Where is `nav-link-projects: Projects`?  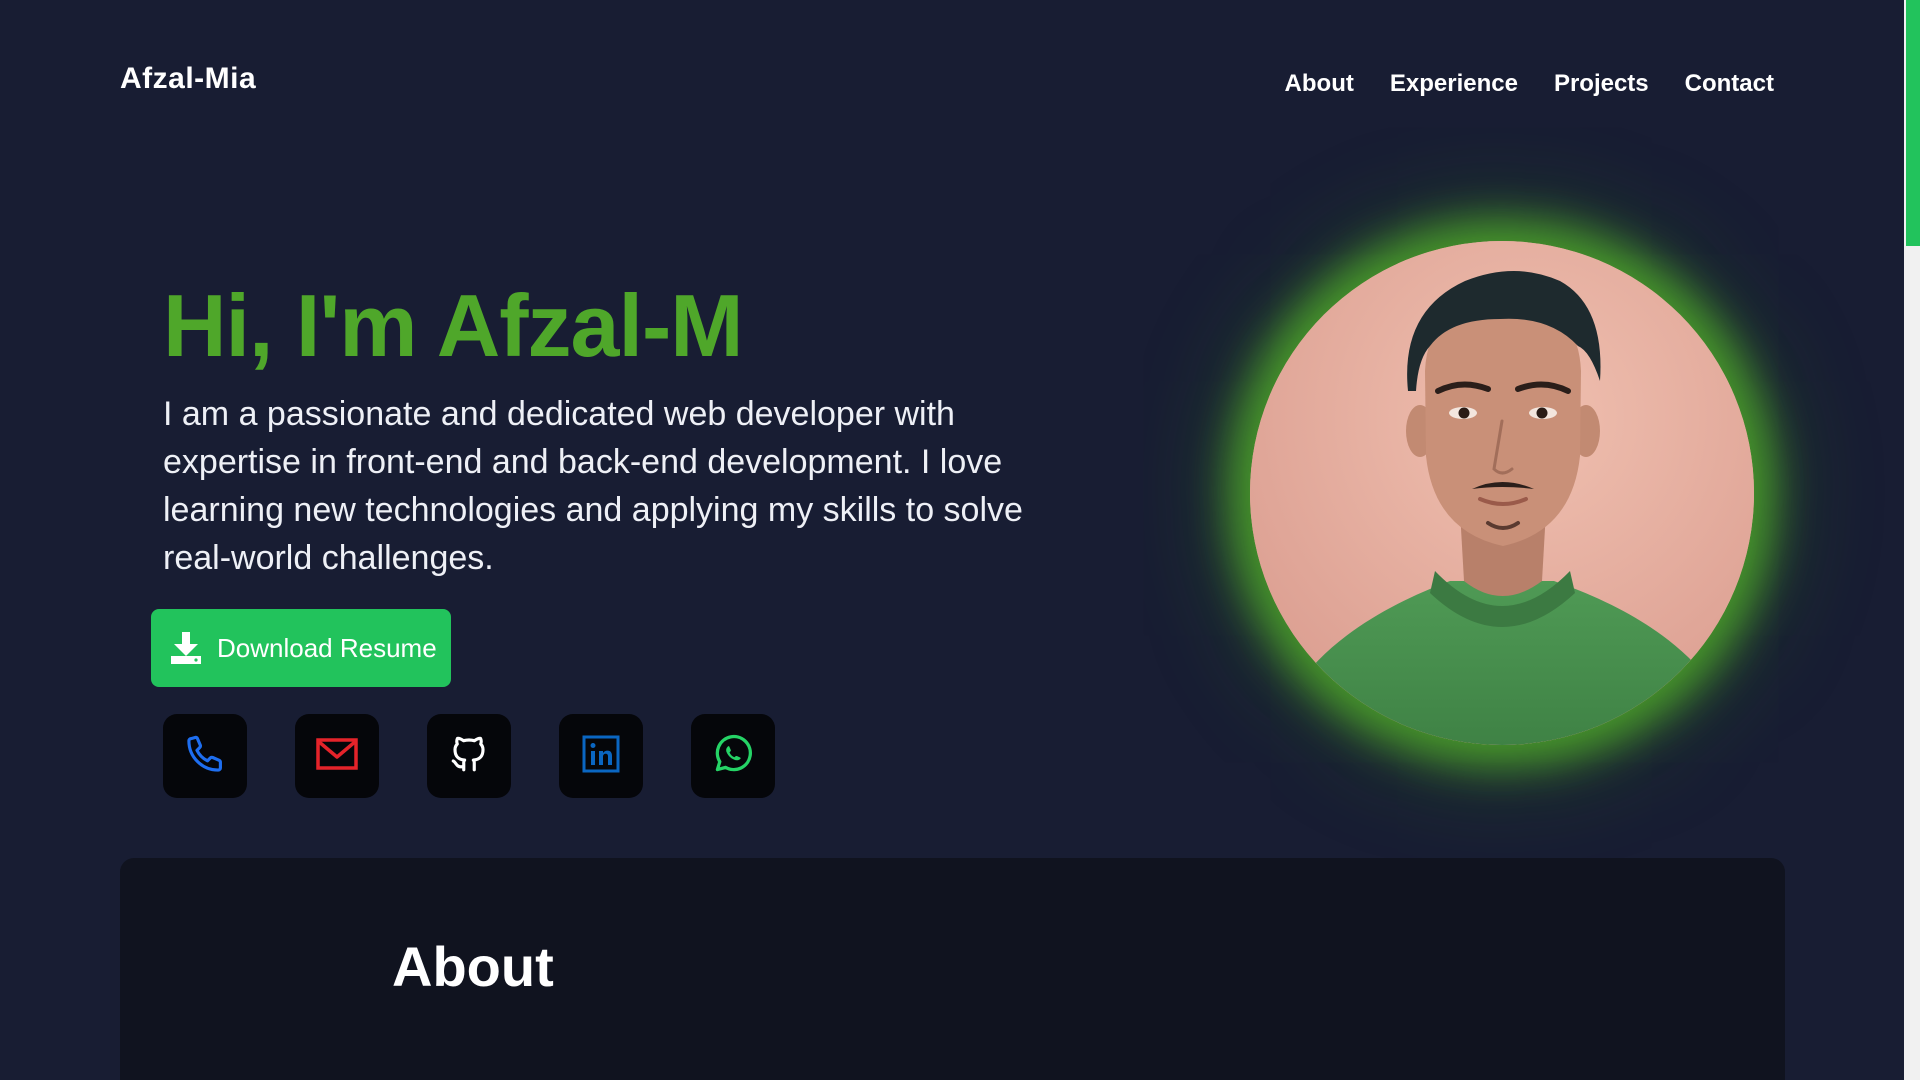 nav-link-projects: Projects is located at coordinates (1601, 84).